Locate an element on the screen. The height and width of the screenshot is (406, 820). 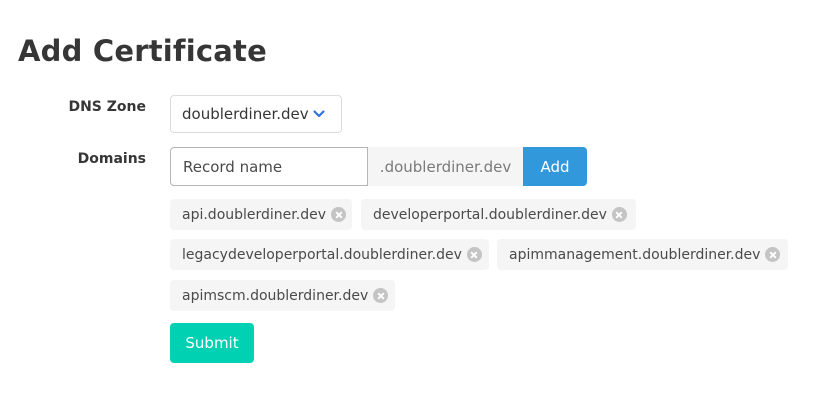
dns-zone-select: doublerdiner.dev is located at coordinates (256, 114).